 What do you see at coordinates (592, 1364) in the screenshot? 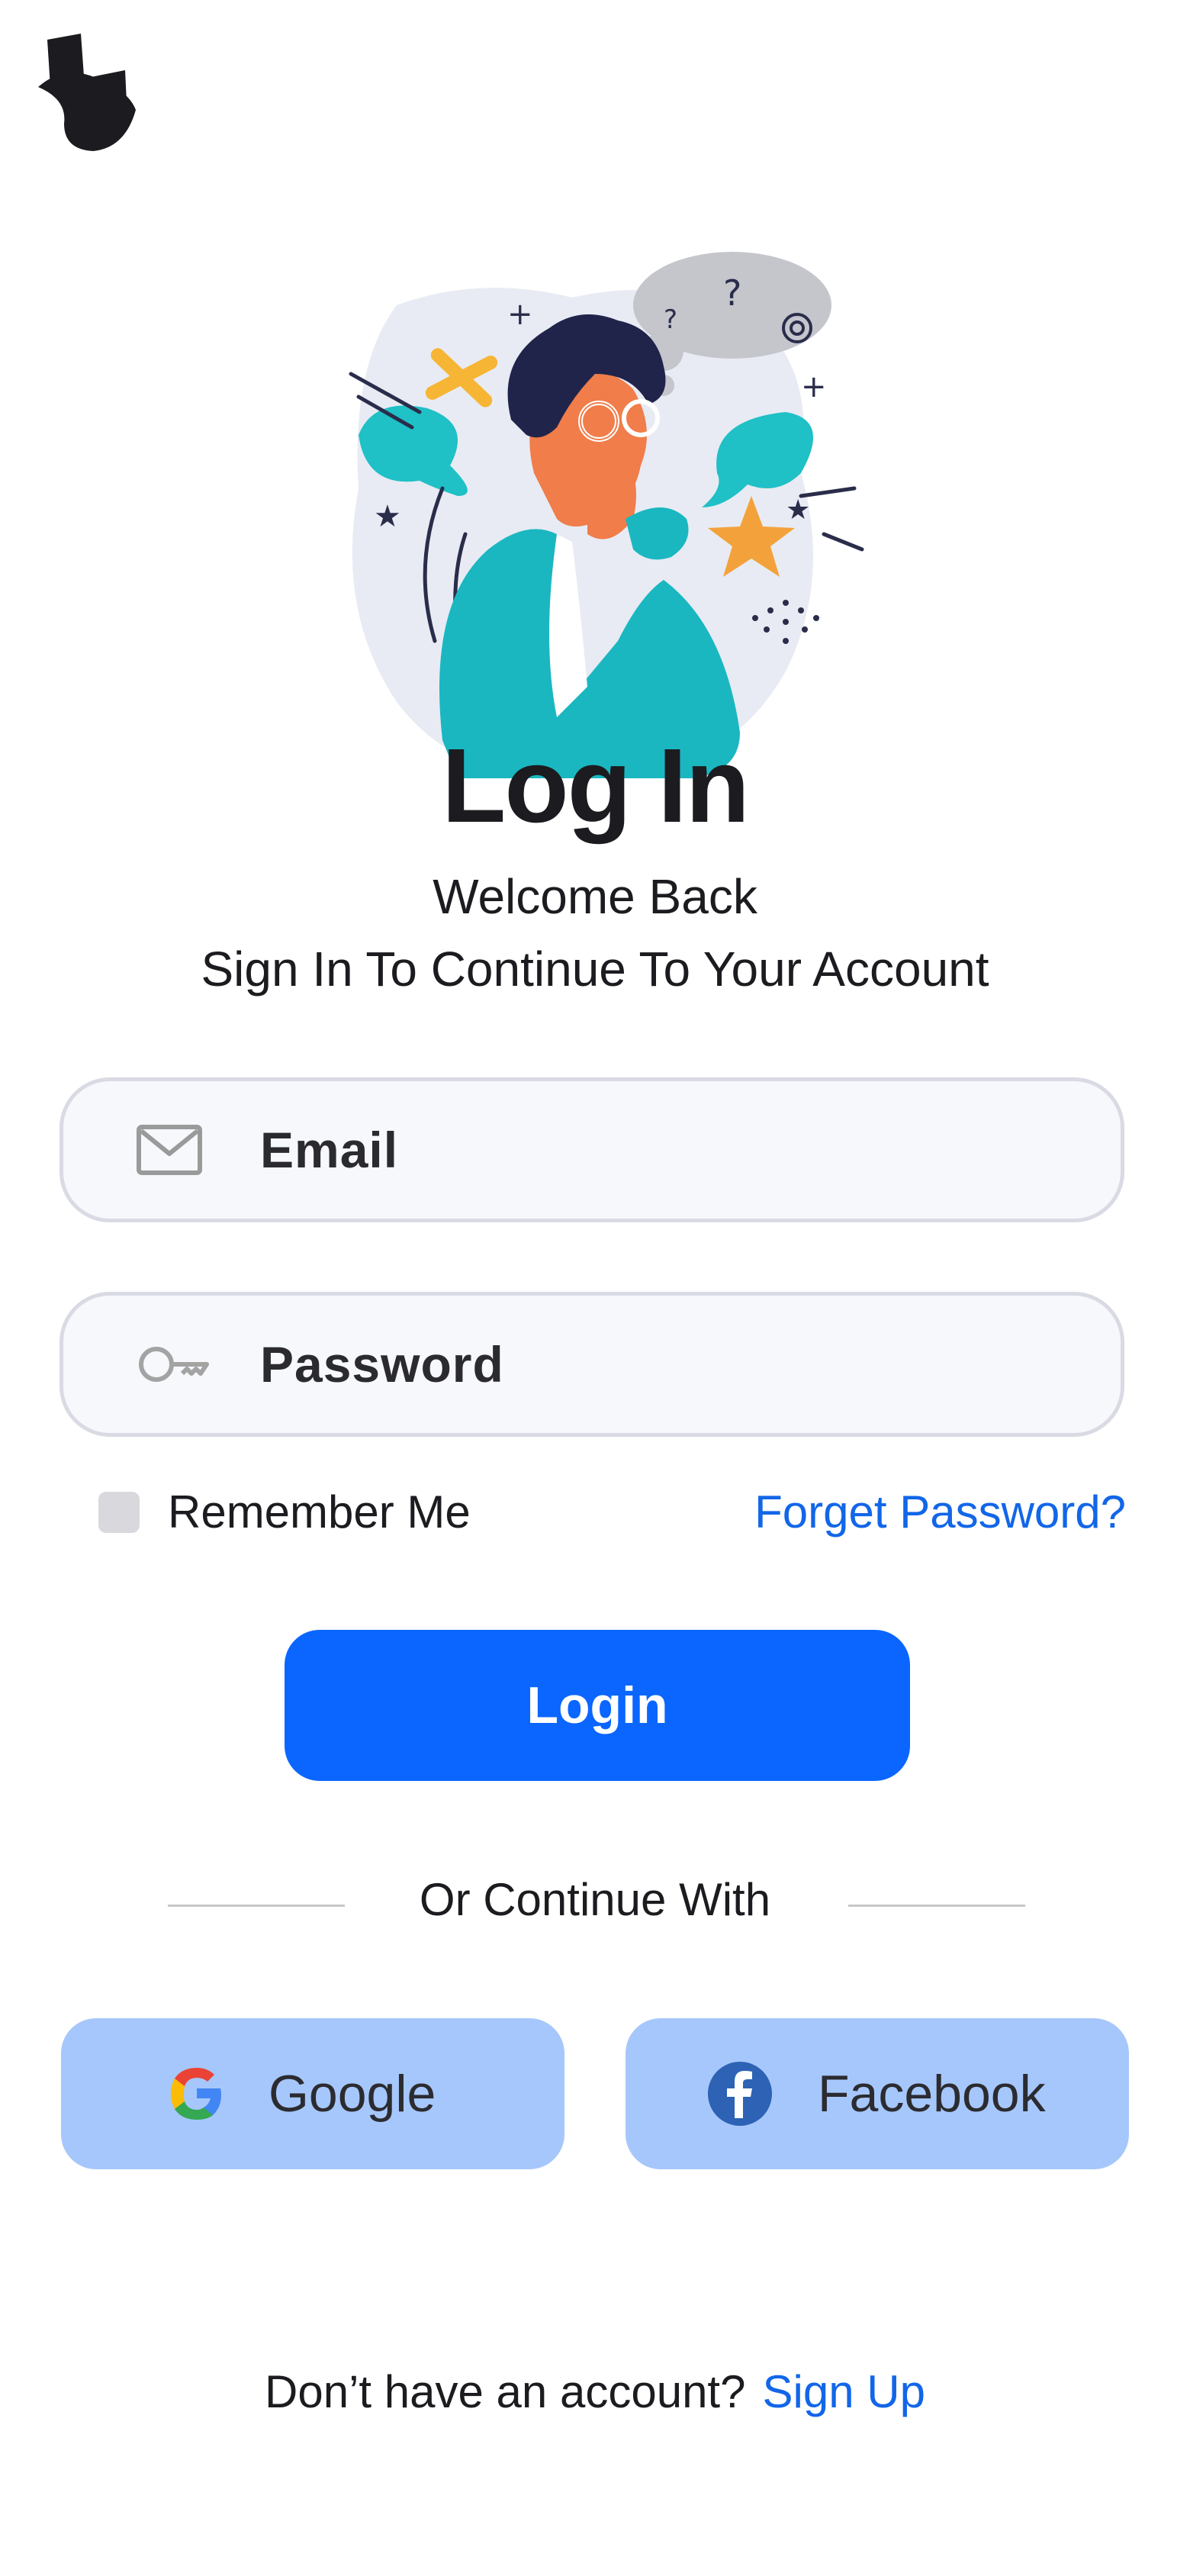
I see `password-field: Password` at bounding box center [592, 1364].